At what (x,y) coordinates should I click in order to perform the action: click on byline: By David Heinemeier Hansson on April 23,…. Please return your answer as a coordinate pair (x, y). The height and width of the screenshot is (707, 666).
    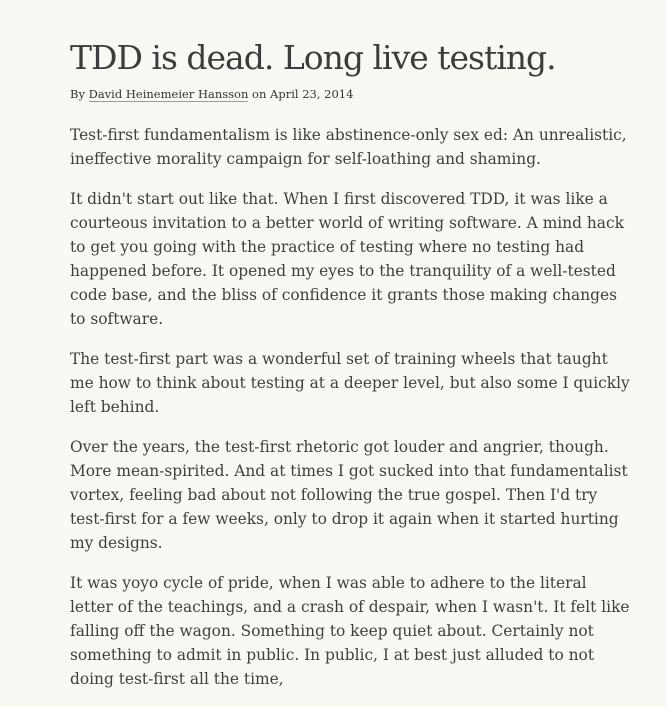
    Looking at the image, I should click on (350, 94).